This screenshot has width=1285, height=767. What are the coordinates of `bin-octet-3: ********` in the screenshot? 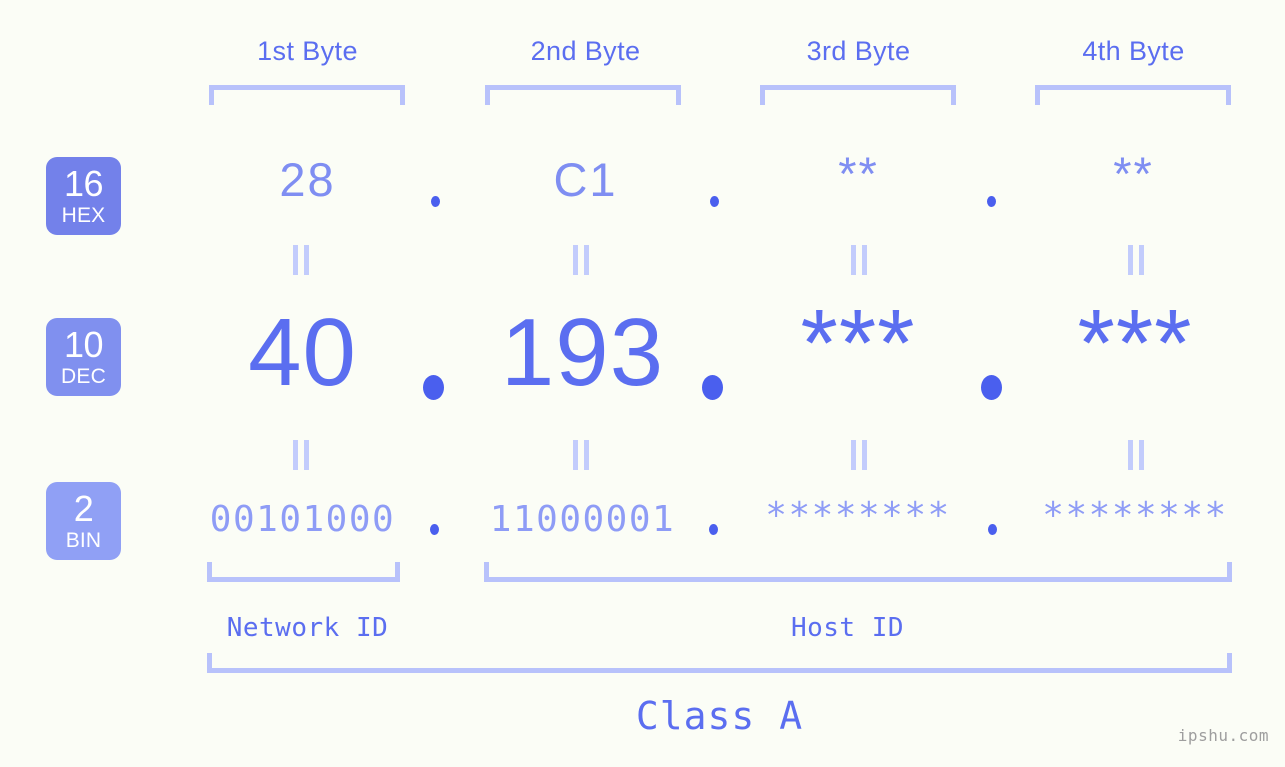 It's located at (858, 515).